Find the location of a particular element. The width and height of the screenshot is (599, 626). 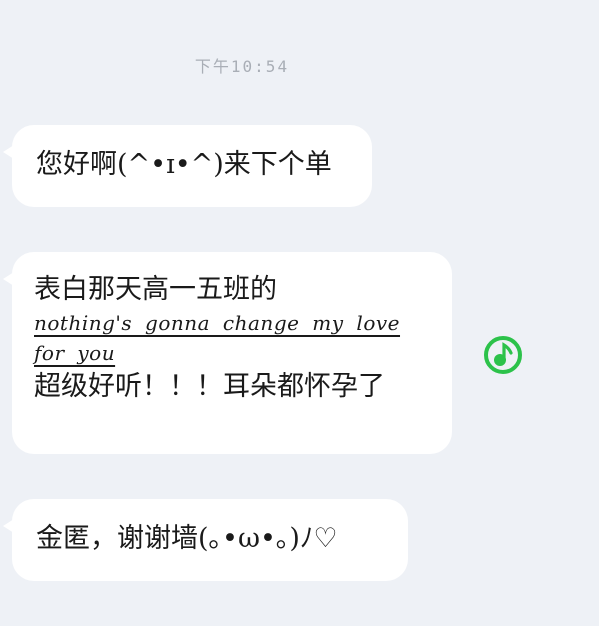

message-text-line: 表白那天高一五班的 is located at coordinates (155, 289).